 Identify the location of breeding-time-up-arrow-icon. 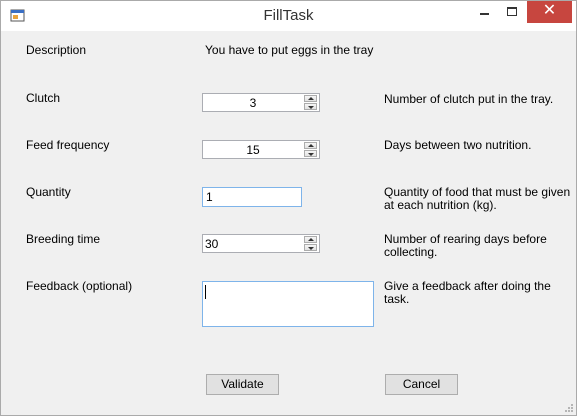
(310, 239).